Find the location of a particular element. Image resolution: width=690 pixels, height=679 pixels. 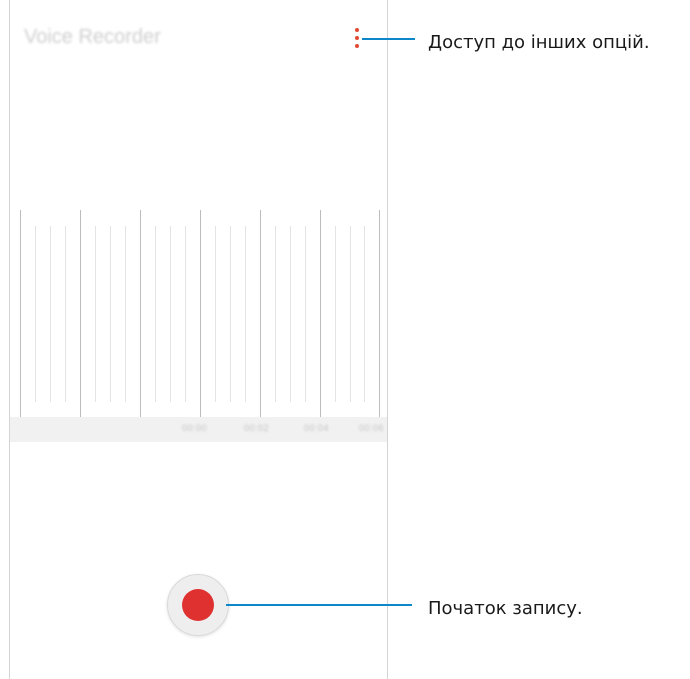

time-label: 00:06 is located at coordinates (372, 428).